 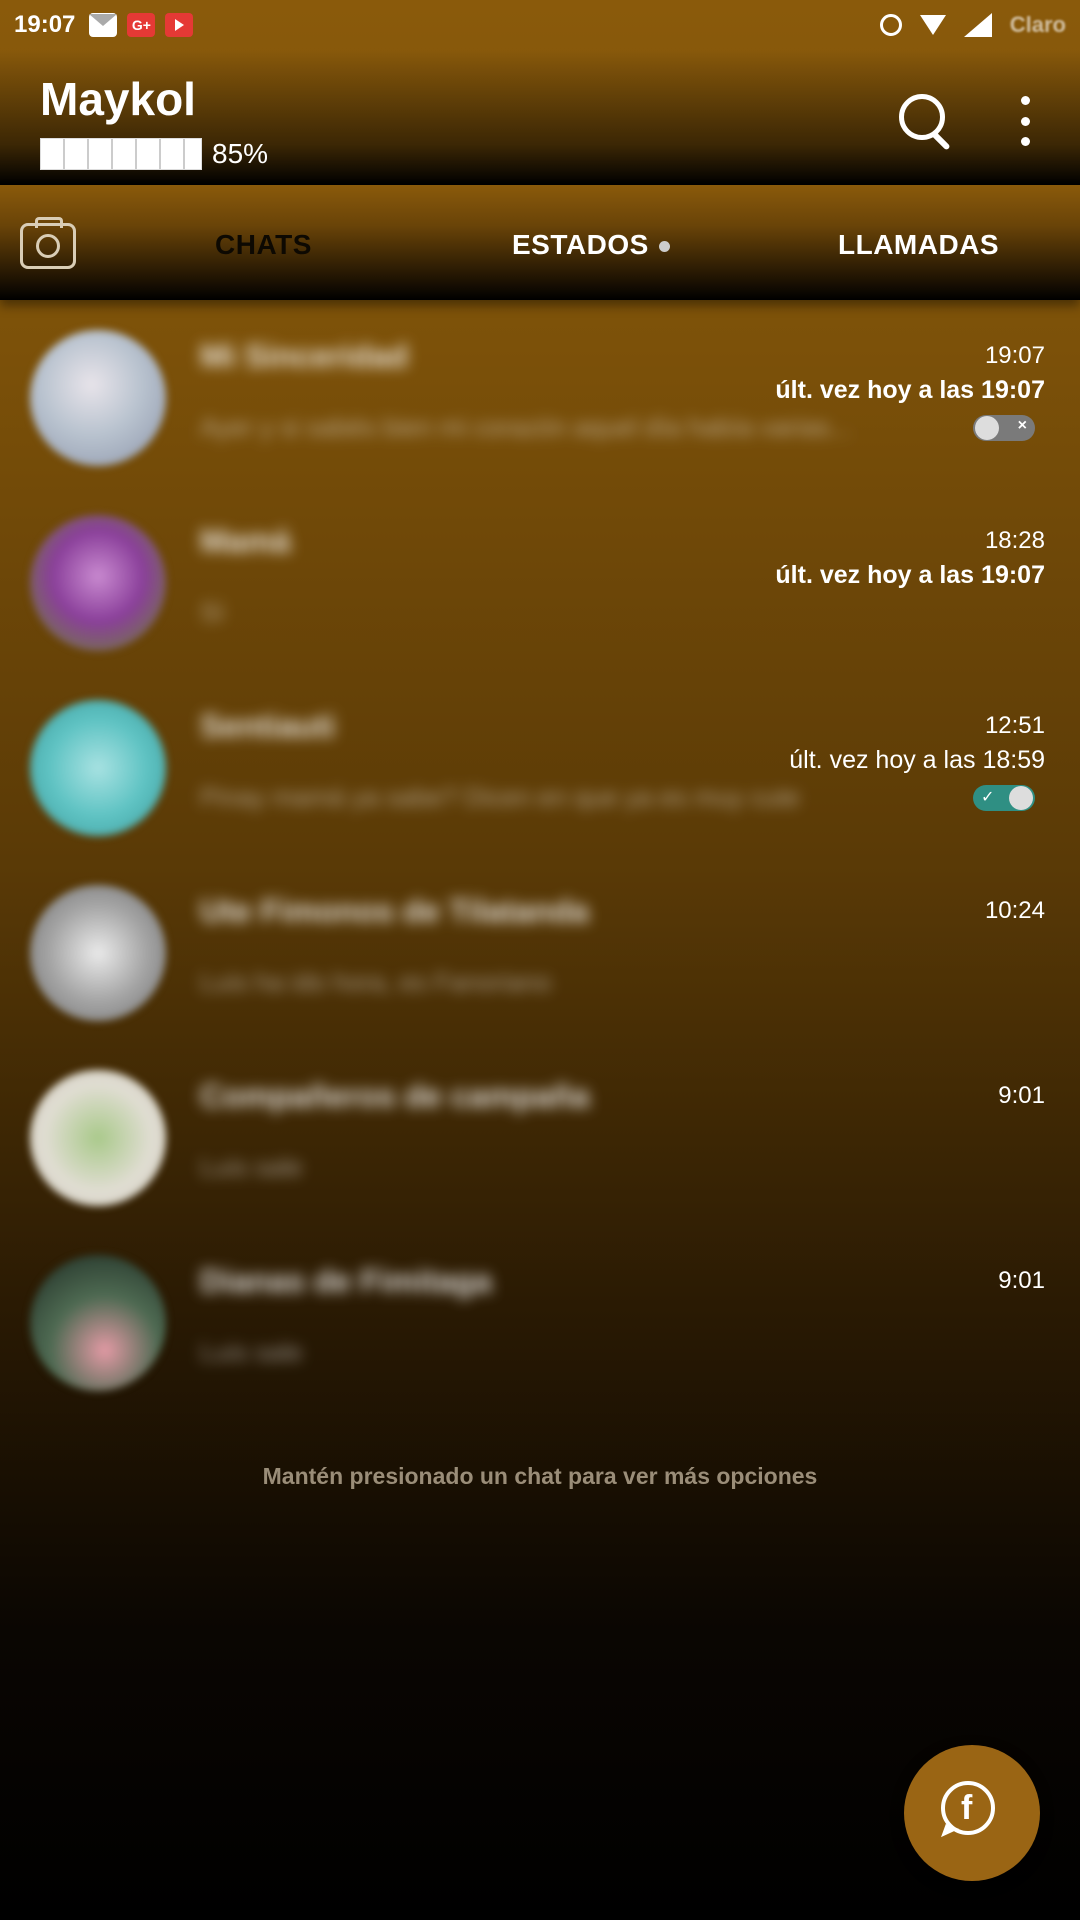 What do you see at coordinates (45, 24) in the screenshot?
I see `status-time: 19:07` at bounding box center [45, 24].